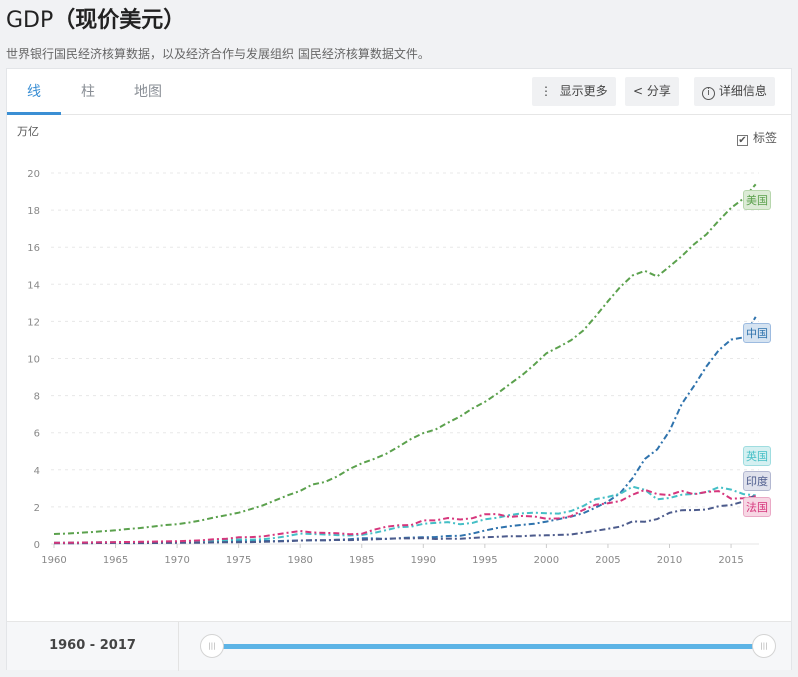  I want to click on x-tick-label: 1980, so click(299, 560).